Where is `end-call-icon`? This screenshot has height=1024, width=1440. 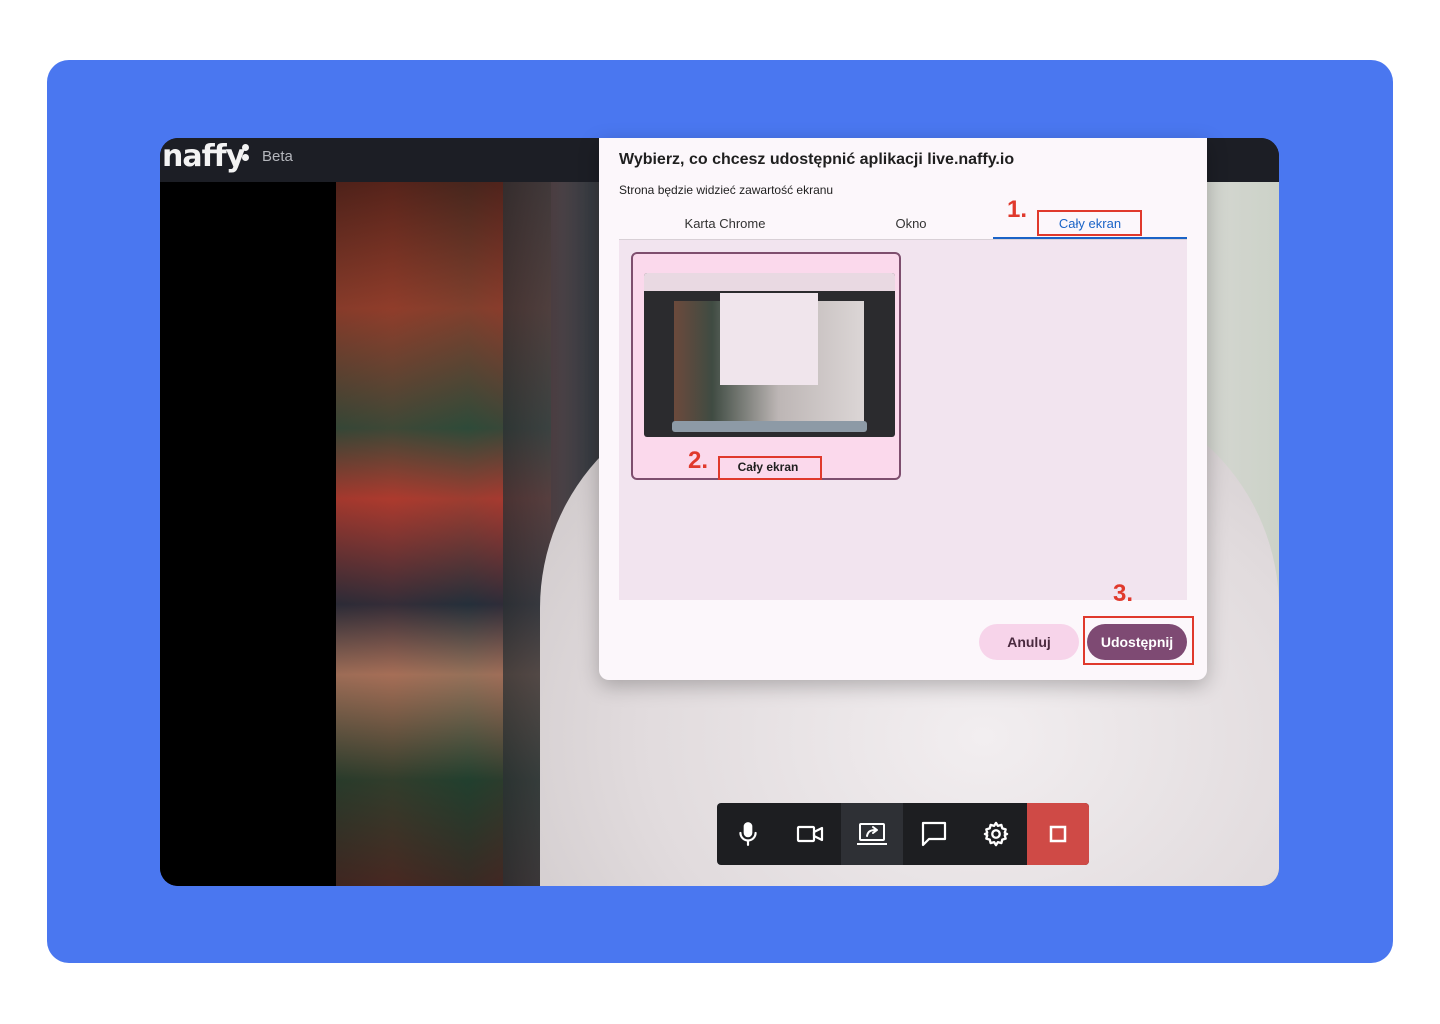 end-call-icon is located at coordinates (1058, 834).